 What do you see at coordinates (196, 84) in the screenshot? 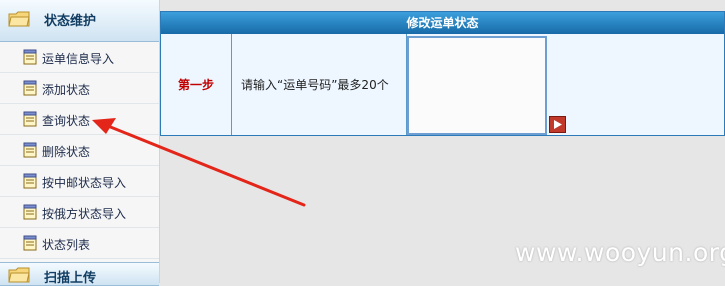
I see `step-label: 第一步` at bounding box center [196, 84].